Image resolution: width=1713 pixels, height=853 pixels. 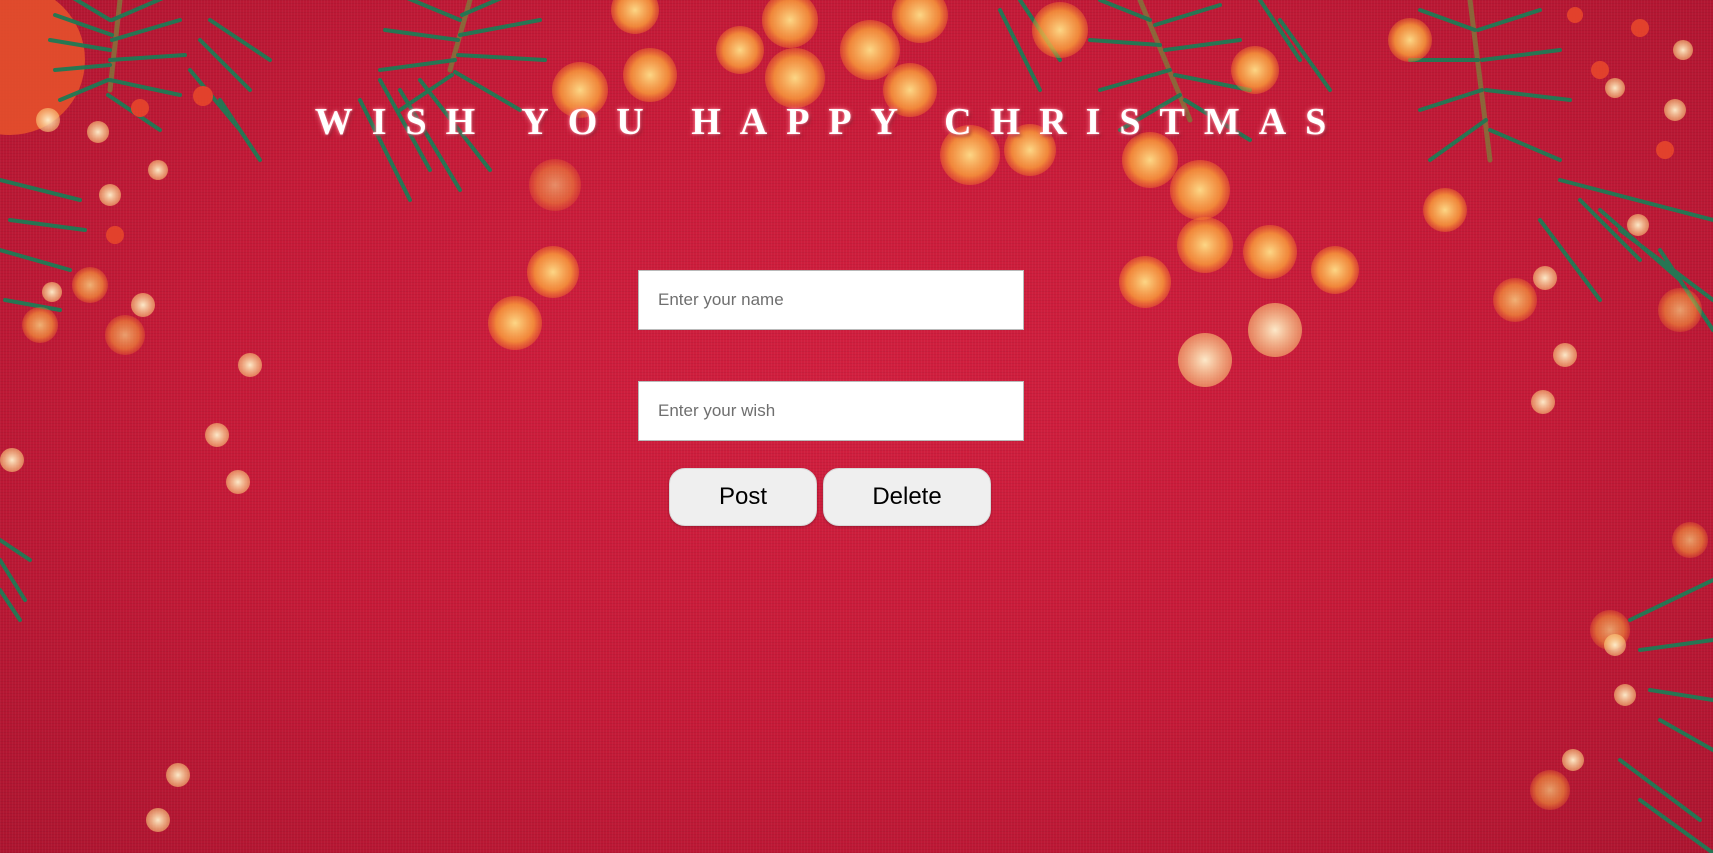 What do you see at coordinates (907, 497) in the screenshot?
I see `delete-button: Delete` at bounding box center [907, 497].